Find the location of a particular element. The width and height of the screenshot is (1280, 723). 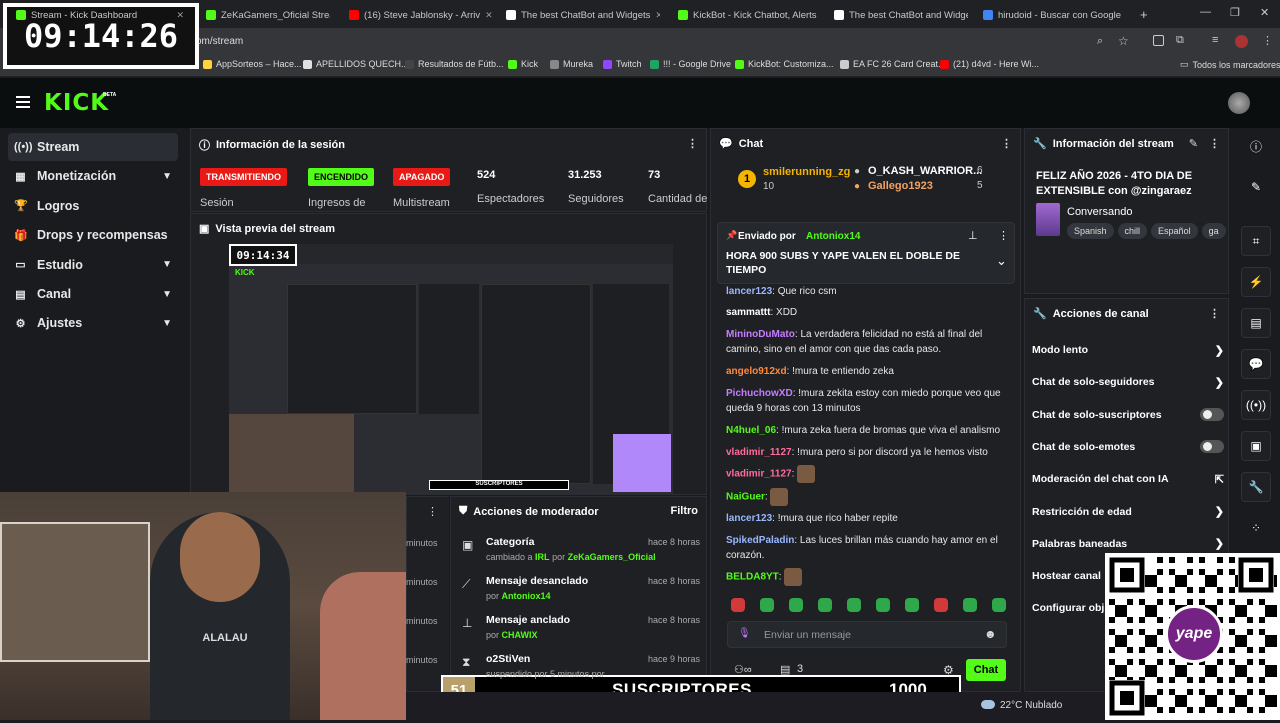

bookmark-item: !!! - Google Drive is located at coordinates (690, 64).